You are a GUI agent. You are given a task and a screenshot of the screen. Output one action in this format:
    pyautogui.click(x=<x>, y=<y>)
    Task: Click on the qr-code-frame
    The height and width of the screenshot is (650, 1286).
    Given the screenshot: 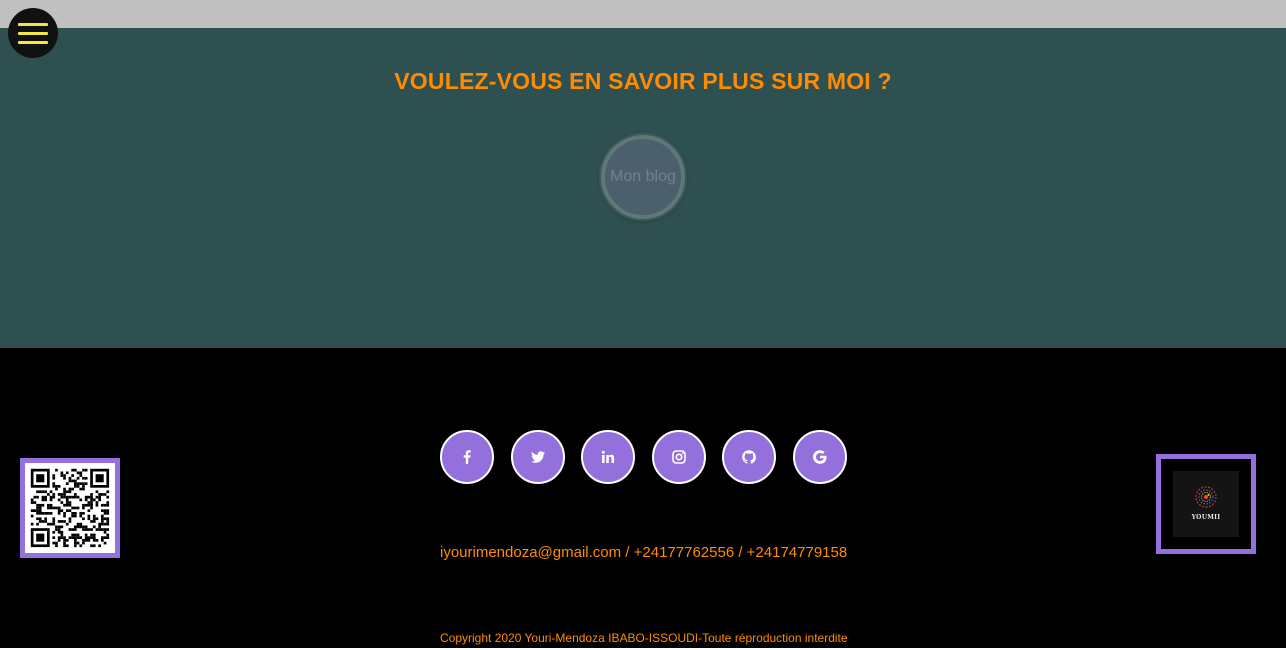 What is the action you would take?
    pyautogui.click(x=70, y=508)
    